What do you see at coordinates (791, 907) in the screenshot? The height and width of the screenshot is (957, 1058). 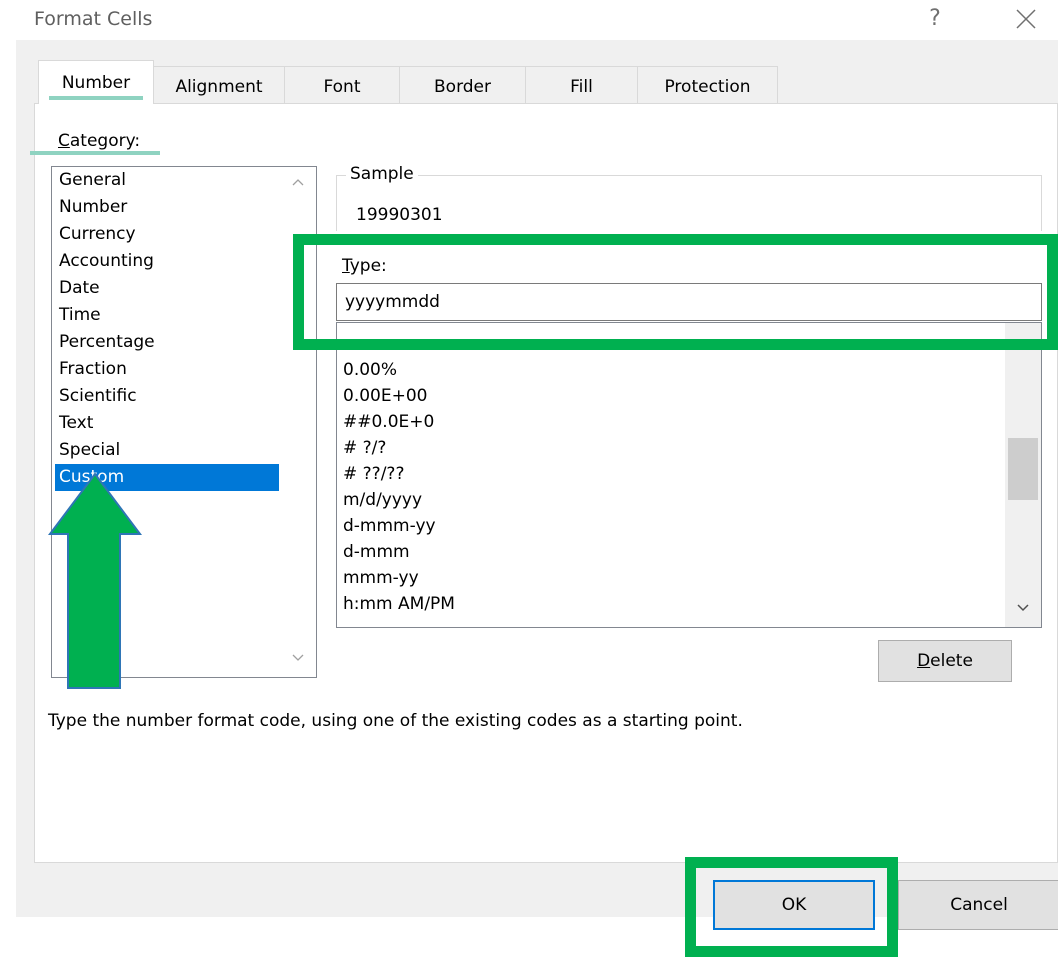 I see `ok-highlight-box` at bounding box center [791, 907].